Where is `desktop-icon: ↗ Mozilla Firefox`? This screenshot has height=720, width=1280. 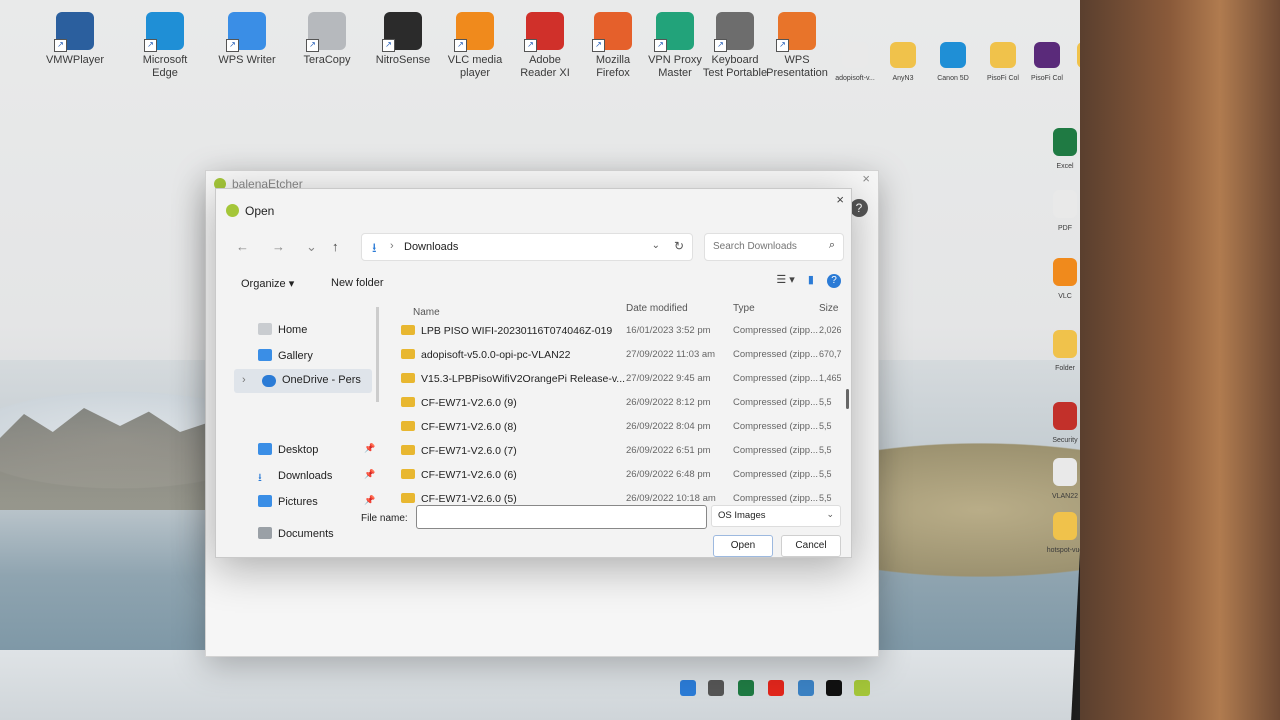 desktop-icon: ↗ Mozilla Firefox is located at coordinates (613, 46).